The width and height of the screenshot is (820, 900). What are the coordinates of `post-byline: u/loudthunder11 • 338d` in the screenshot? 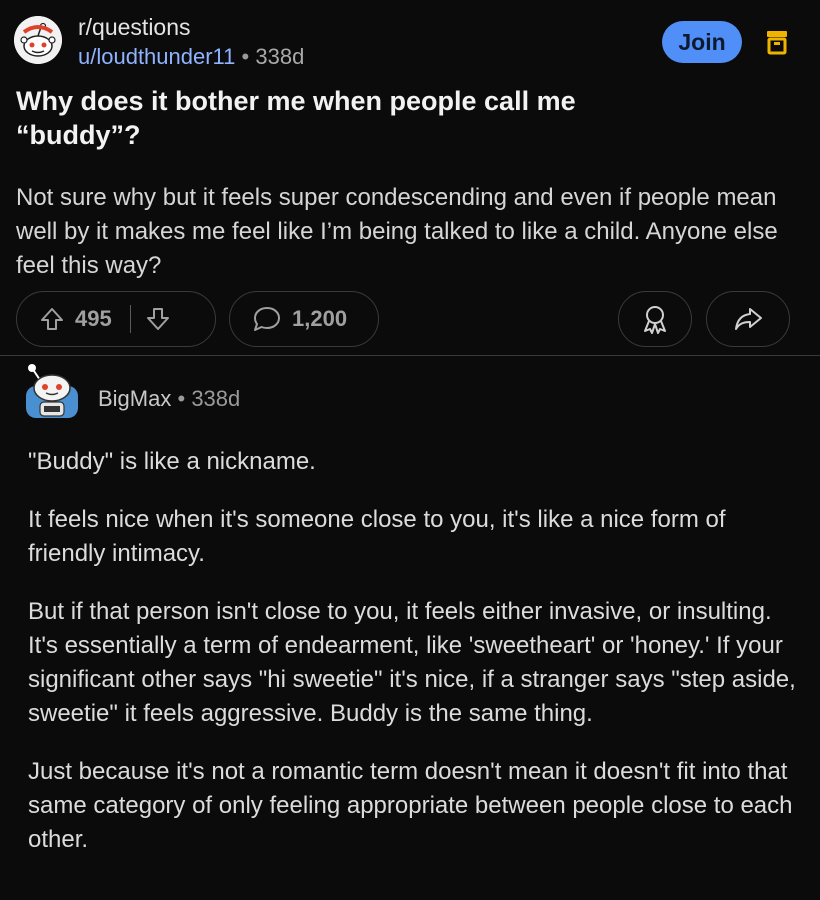 It's located at (191, 57).